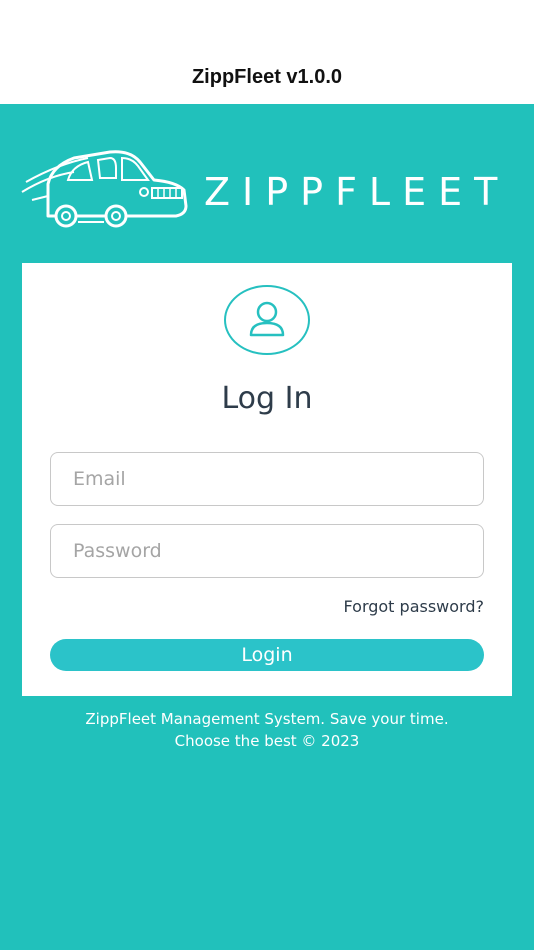  What do you see at coordinates (267, 398) in the screenshot?
I see `login-title: Log In` at bounding box center [267, 398].